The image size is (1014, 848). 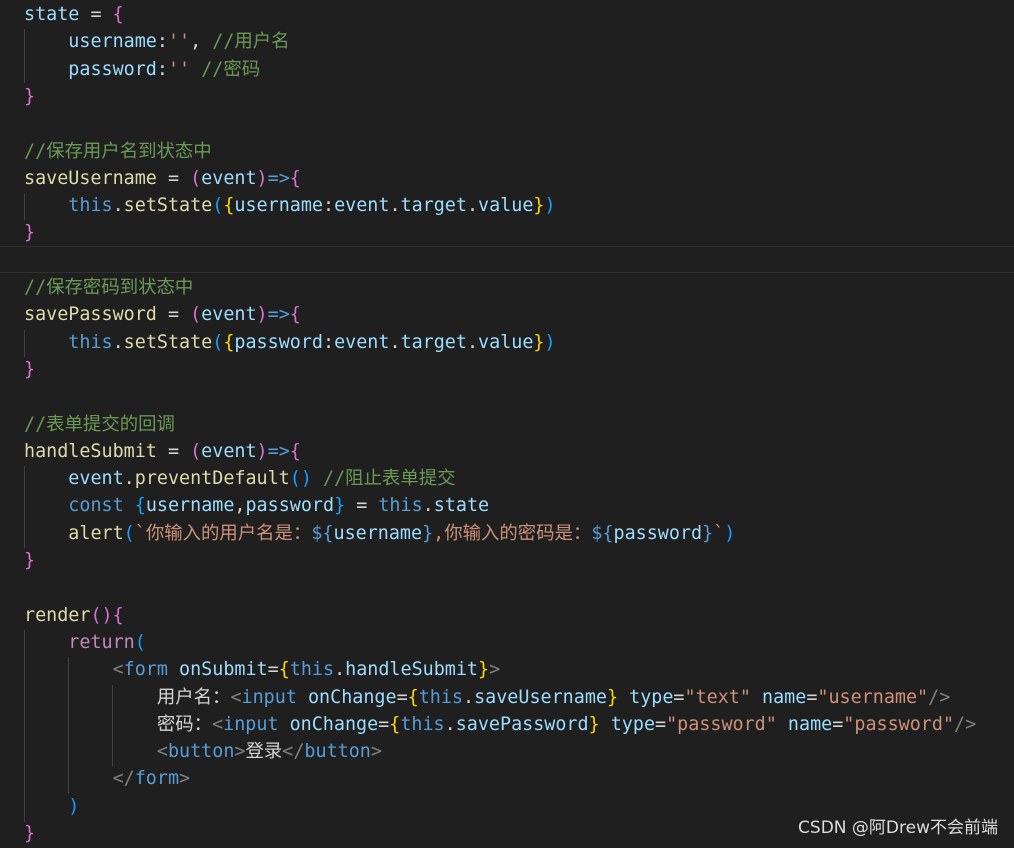 I want to click on code-line: <form onSubmit={this.handleSubmit}>, so click(x=262, y=669).